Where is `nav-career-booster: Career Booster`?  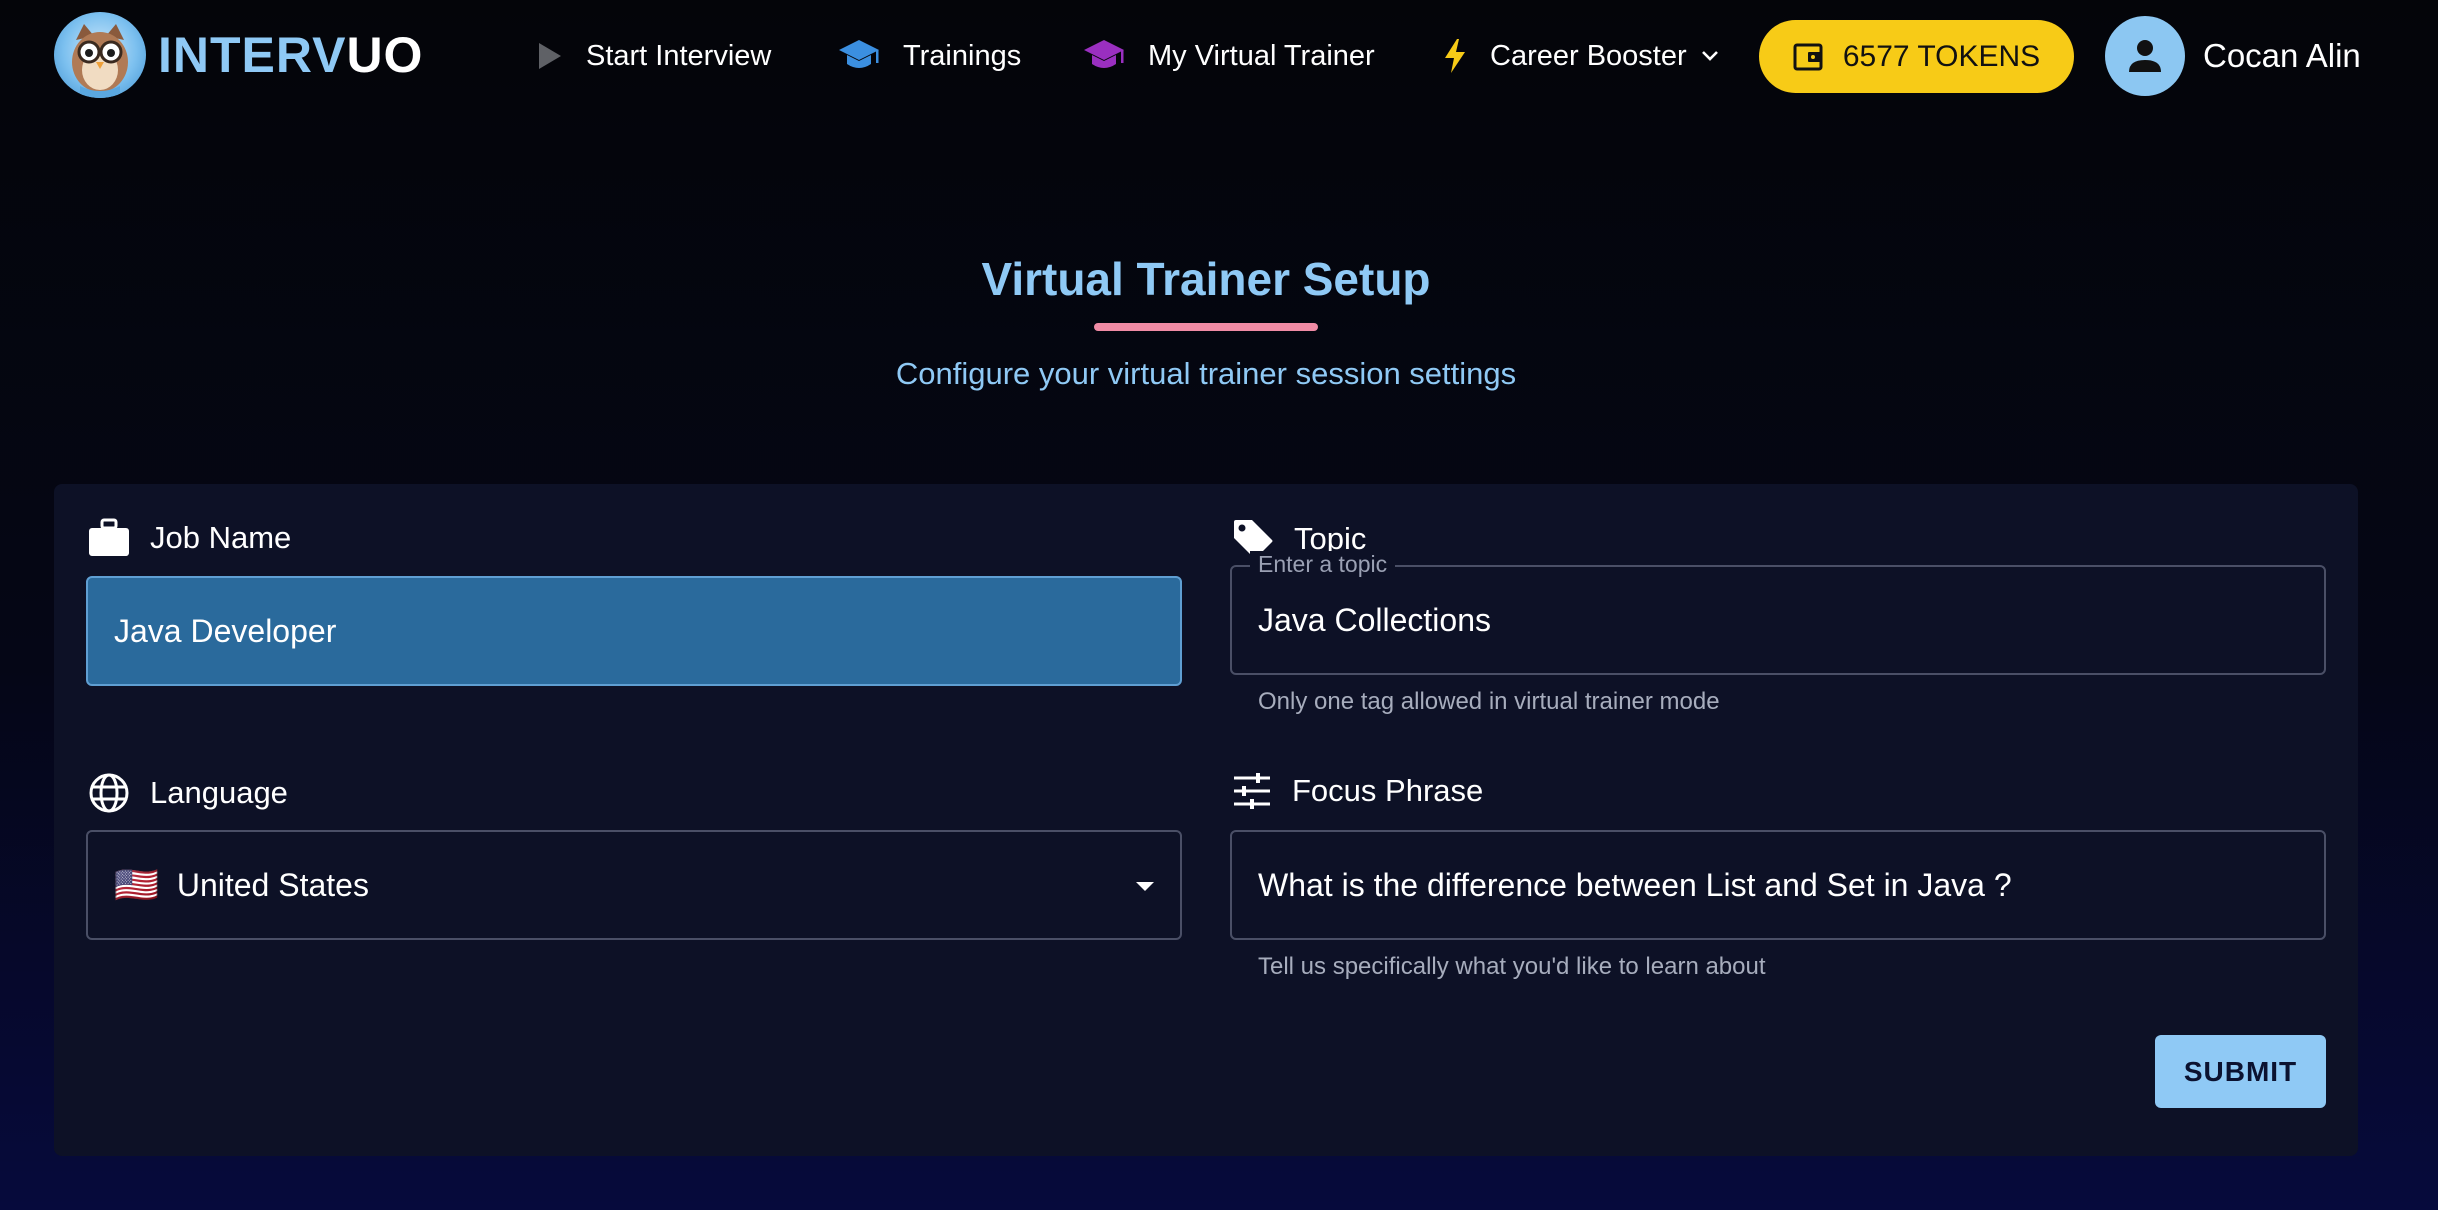 nav-career-booster: Career Booster is located at coordinates (1580, 56).